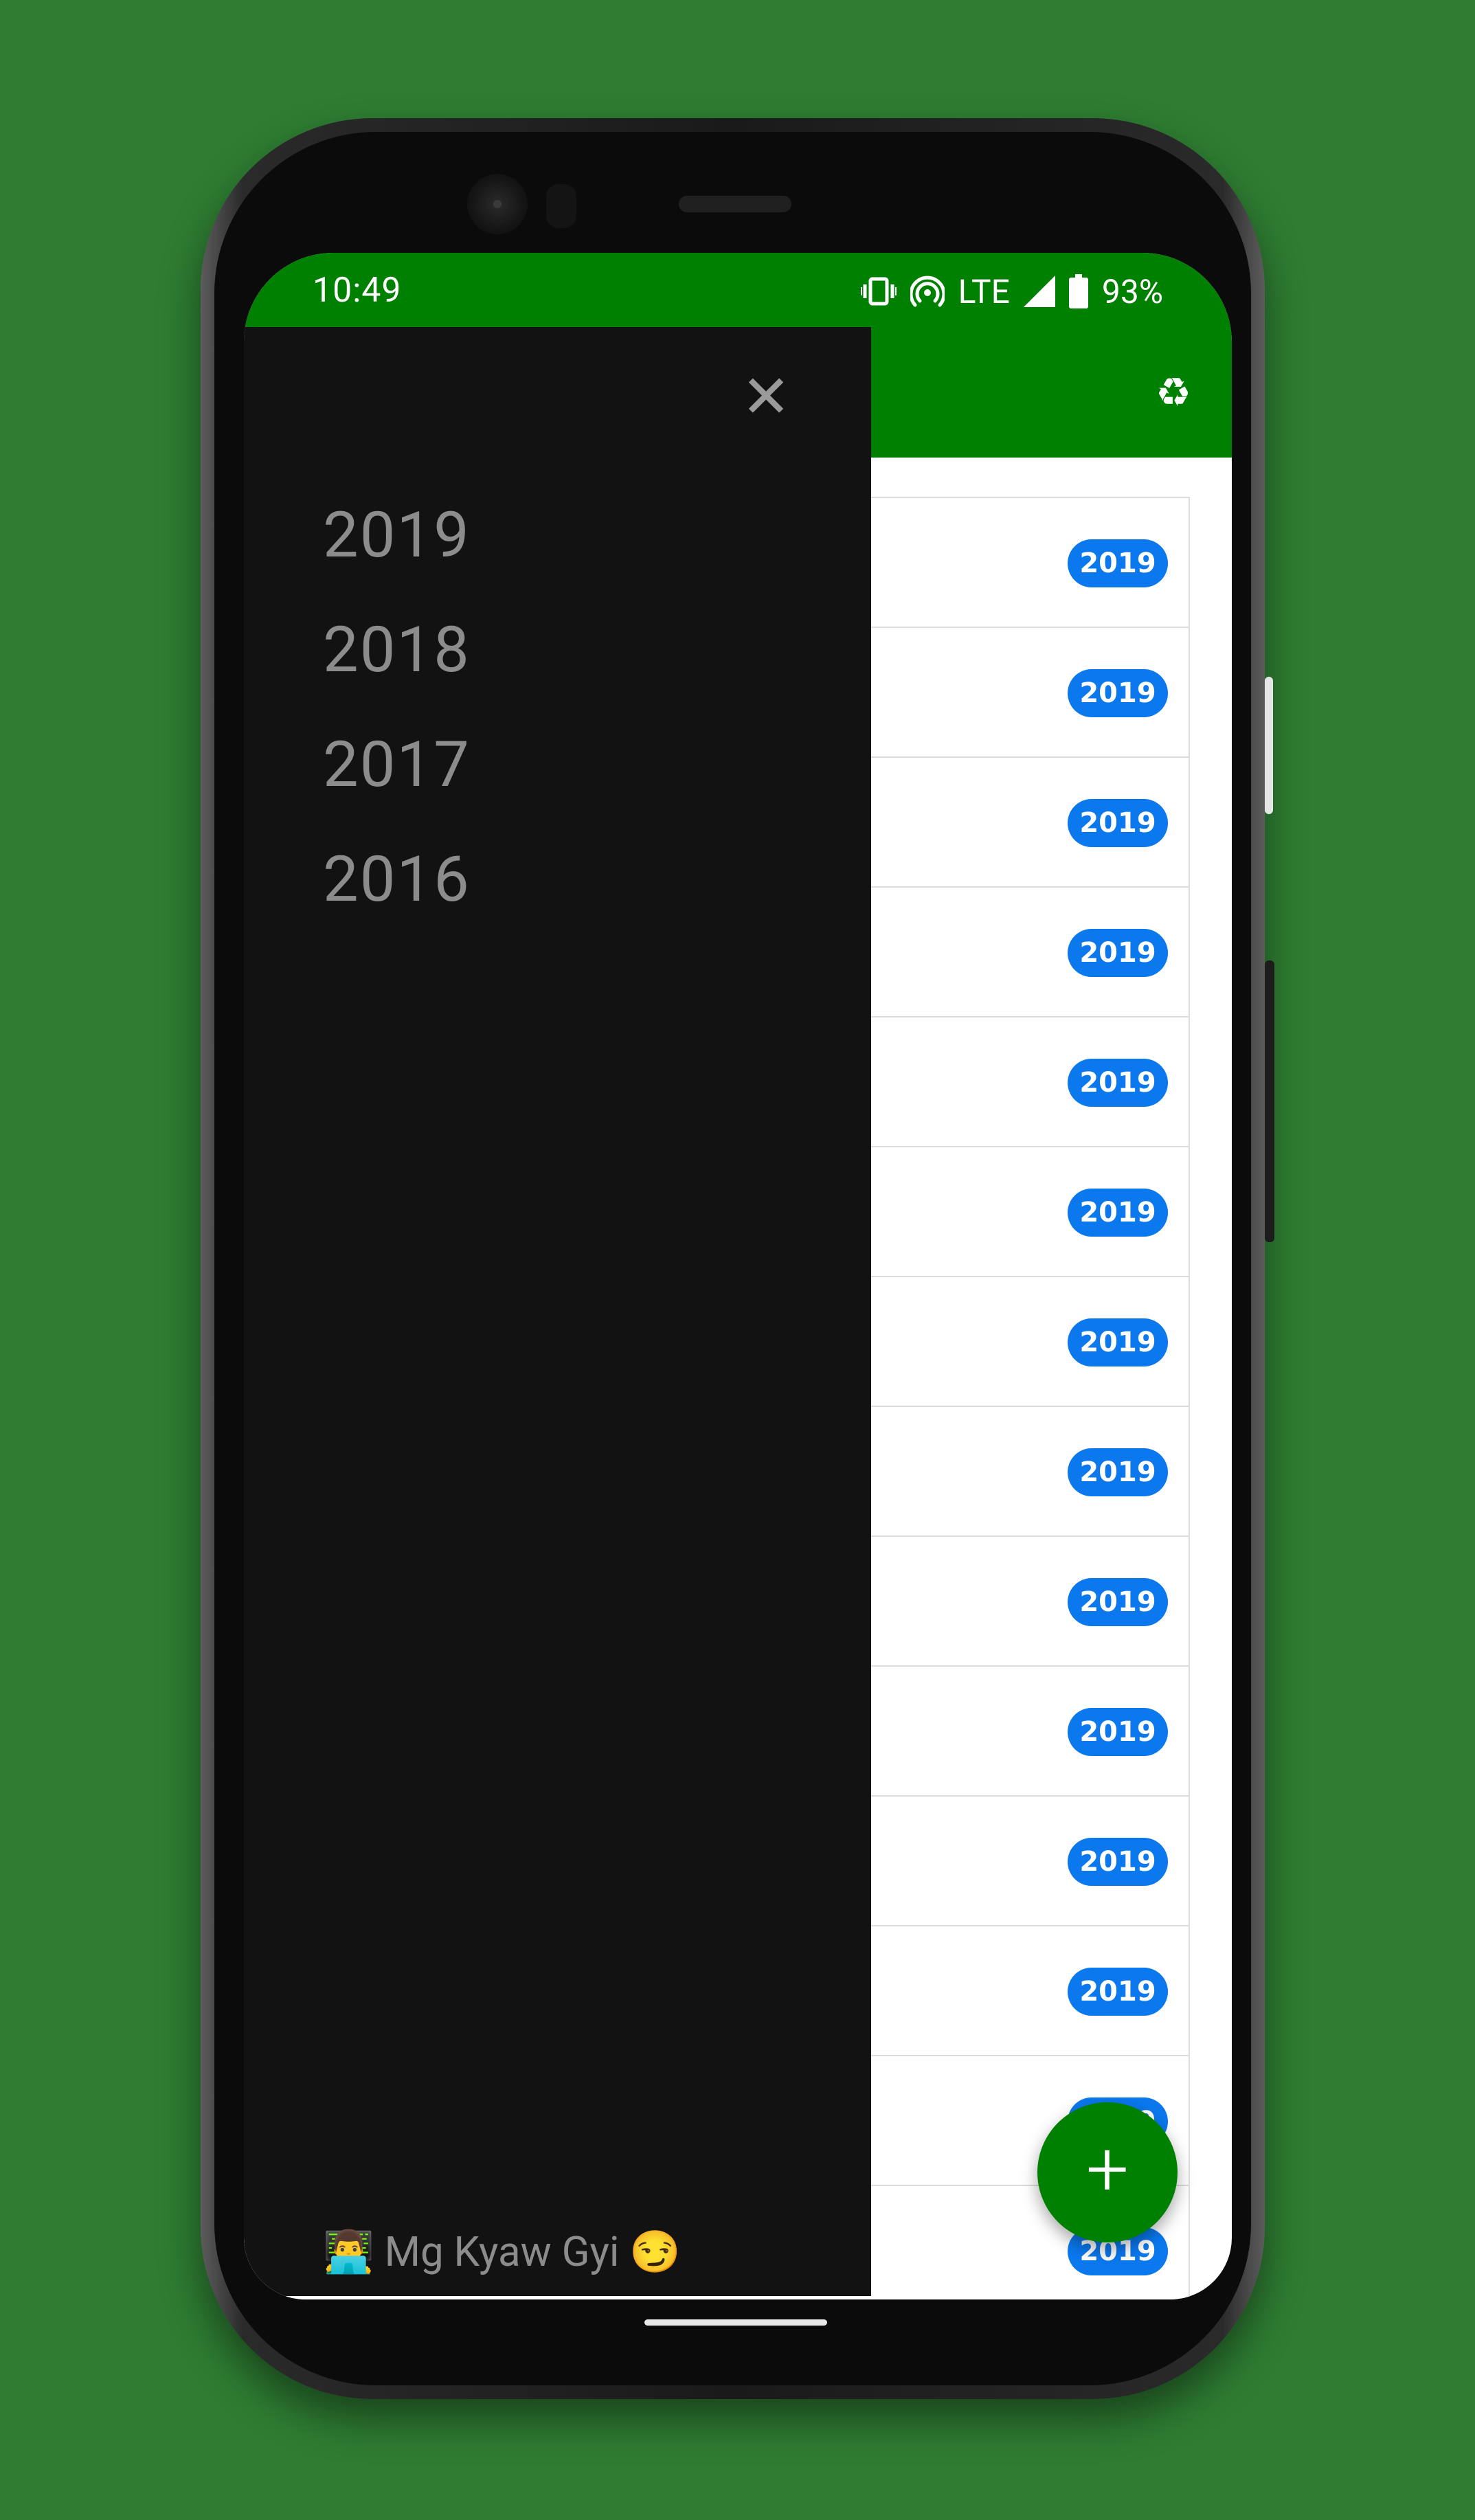 The width and height of the screenshot is (1475, 2520). I want to click on drawer-item-2019: 2019, so click(397, 556).